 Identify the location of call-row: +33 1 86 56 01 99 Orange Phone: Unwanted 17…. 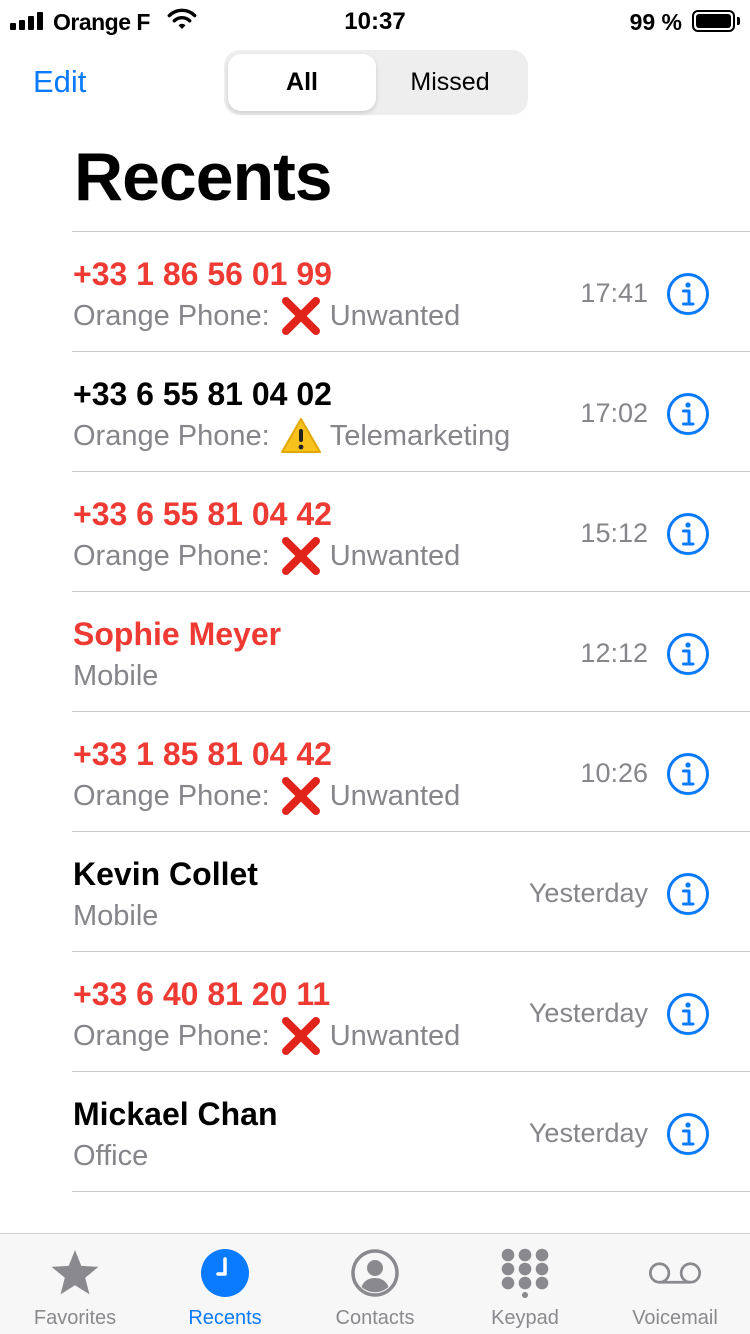
(411, 292).